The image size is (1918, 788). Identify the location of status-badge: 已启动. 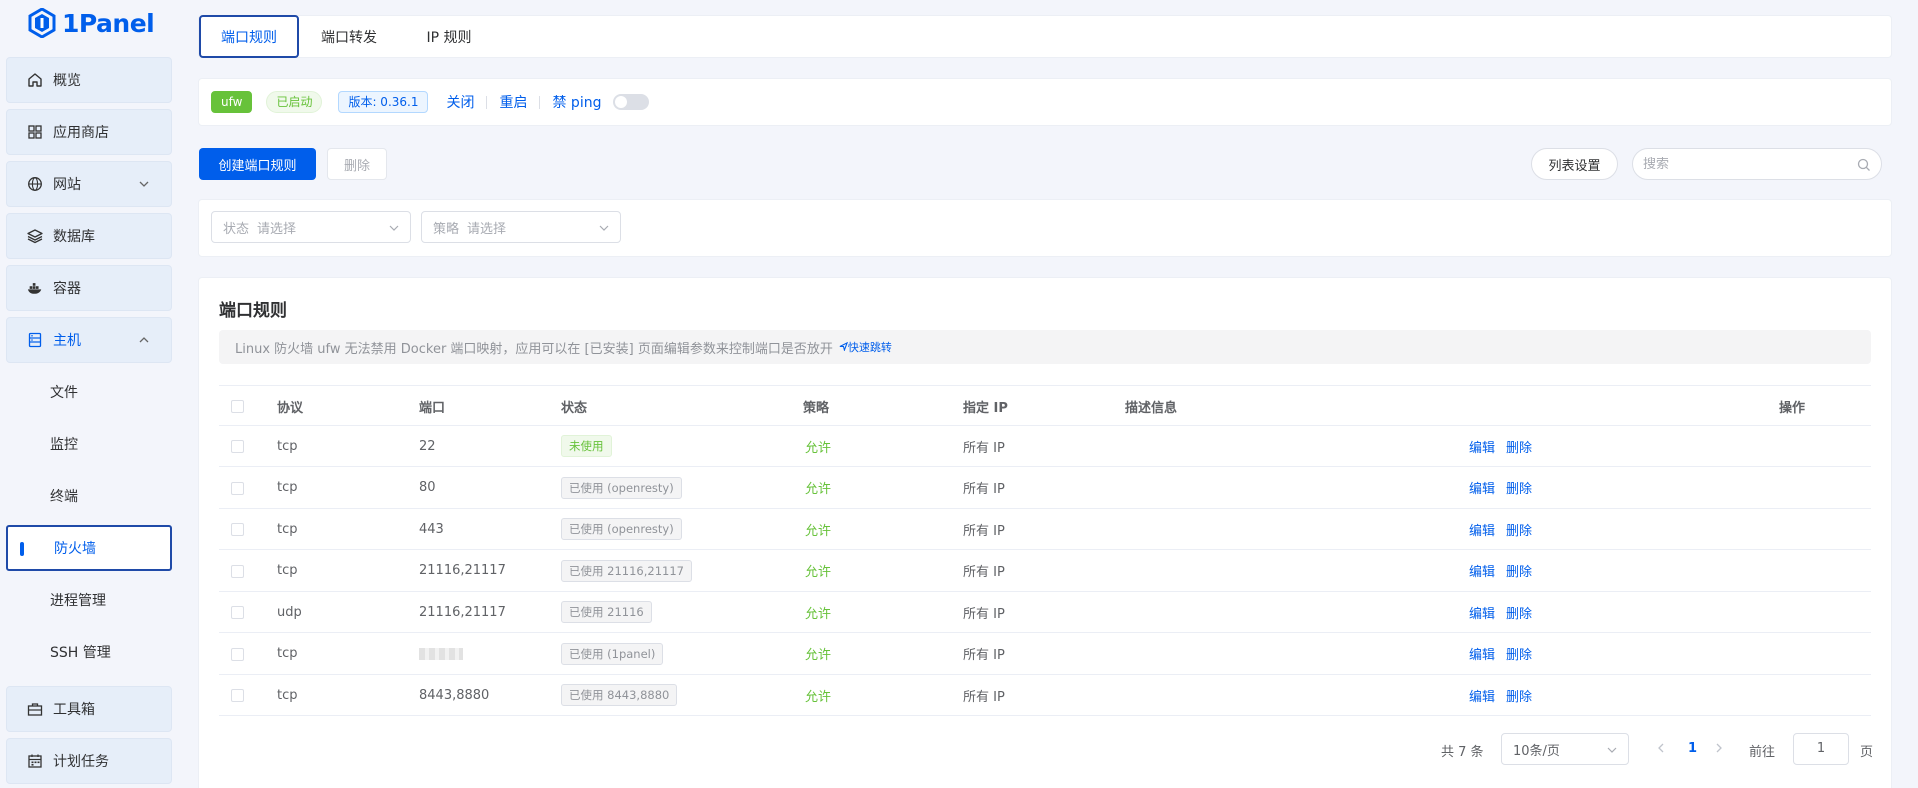
(294, 102).